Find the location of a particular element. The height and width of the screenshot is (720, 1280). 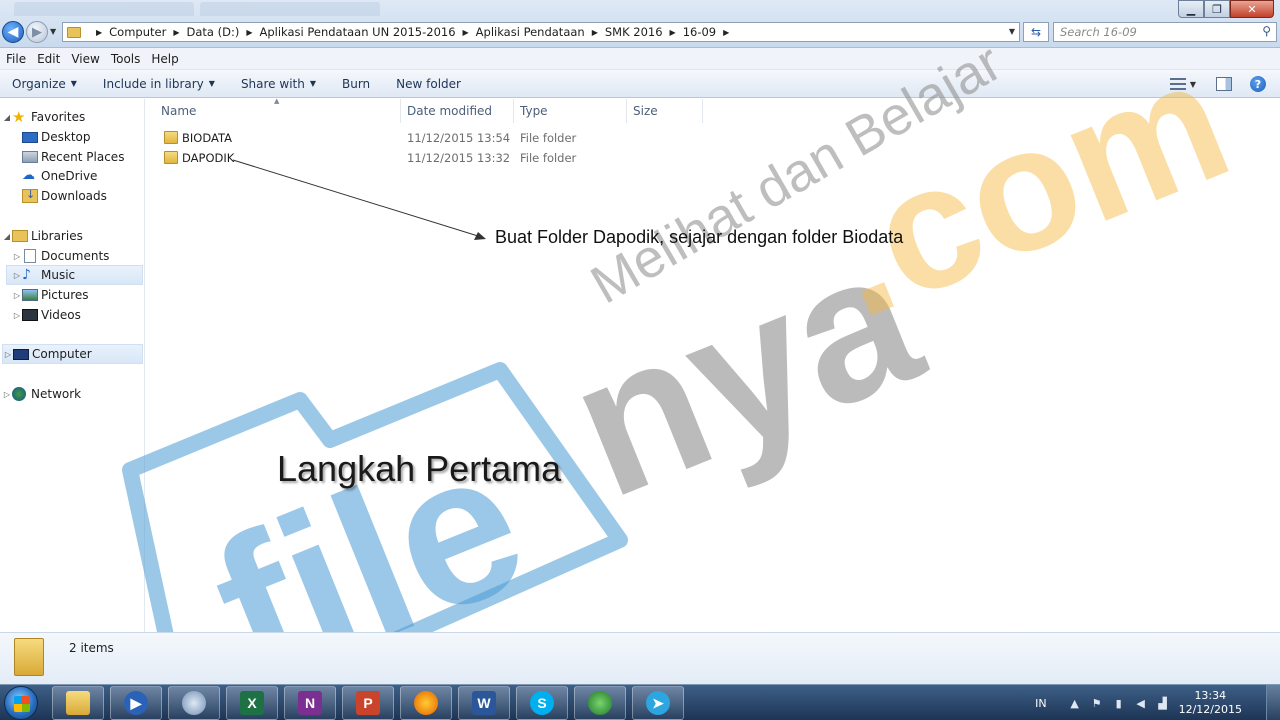

skype-icon: S is located at coordinates (542, 703).